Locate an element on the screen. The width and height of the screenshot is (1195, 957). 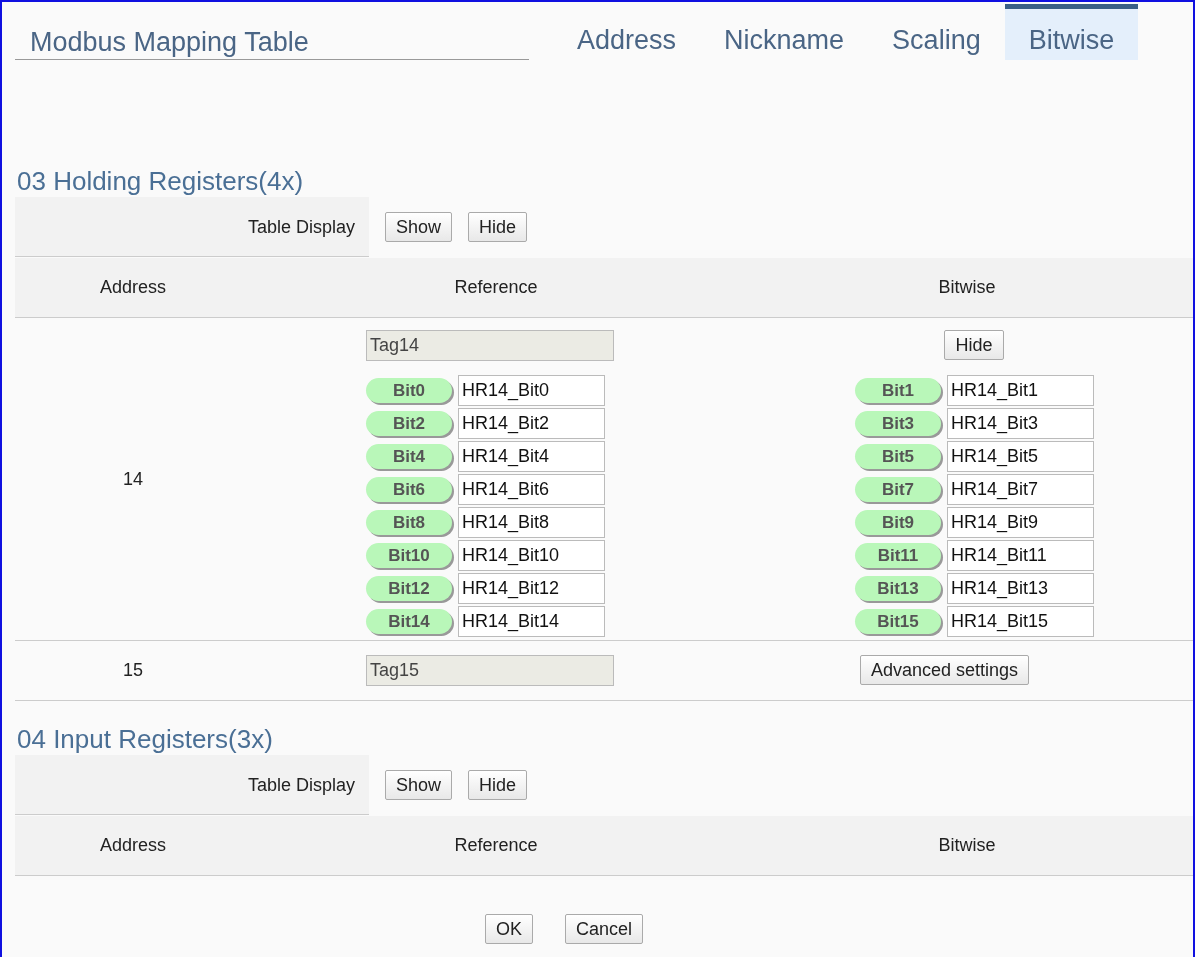
bit-label: Bit14 is located at coordinates (409, 621).